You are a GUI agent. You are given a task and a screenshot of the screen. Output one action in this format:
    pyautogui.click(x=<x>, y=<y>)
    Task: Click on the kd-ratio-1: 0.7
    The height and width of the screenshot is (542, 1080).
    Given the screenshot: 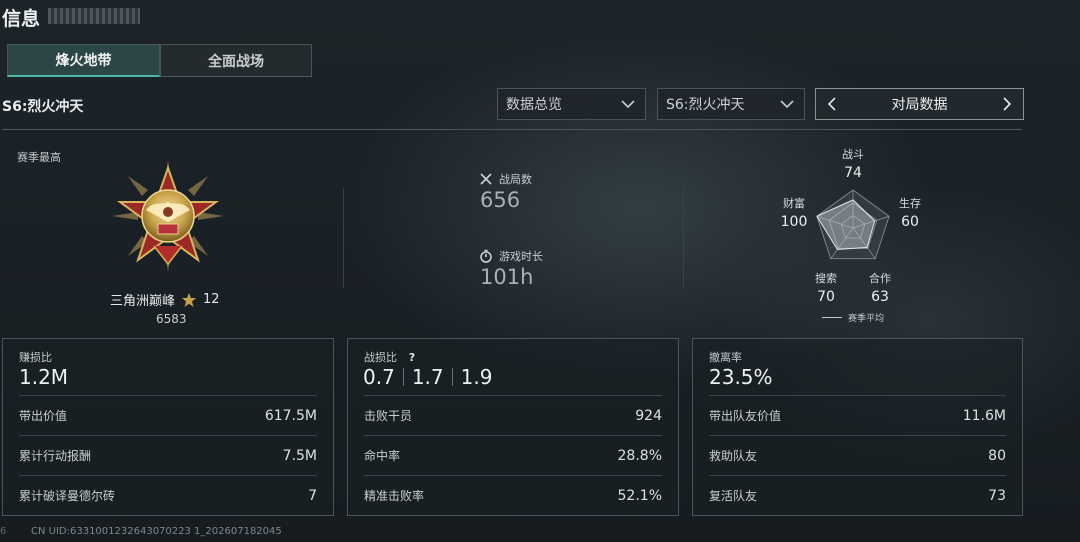 What is the action you would take?
    pyautogui.click(x=379, y=377)
    